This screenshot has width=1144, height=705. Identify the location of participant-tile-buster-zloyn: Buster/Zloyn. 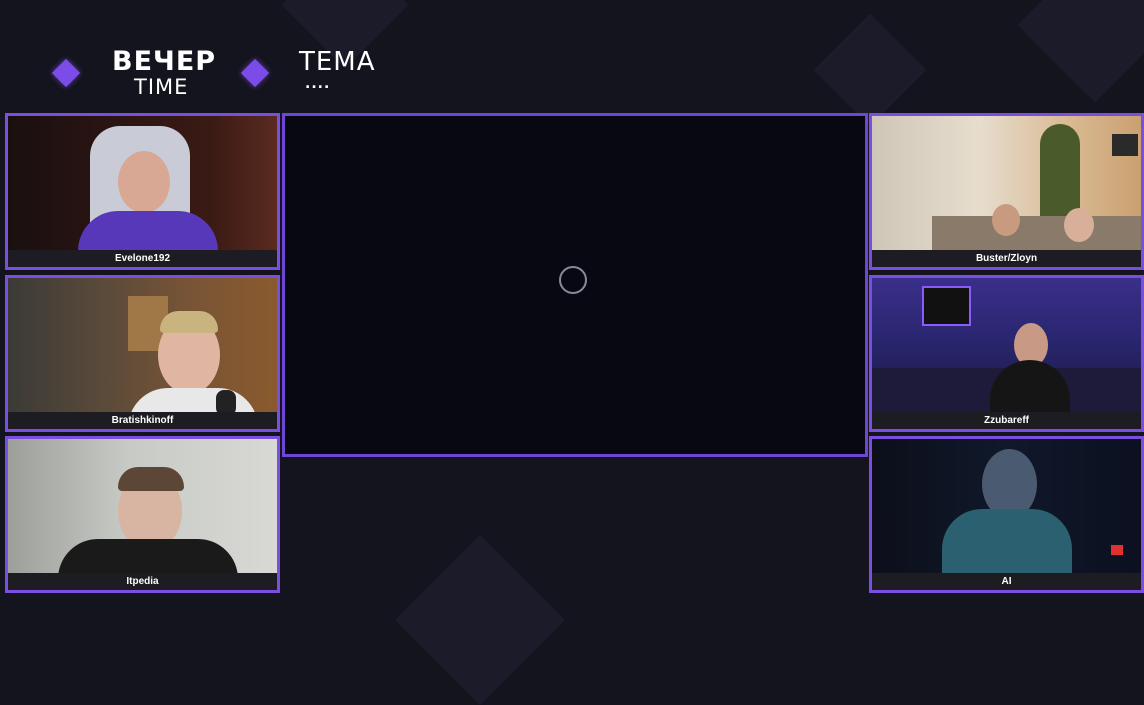
(1006, 191).